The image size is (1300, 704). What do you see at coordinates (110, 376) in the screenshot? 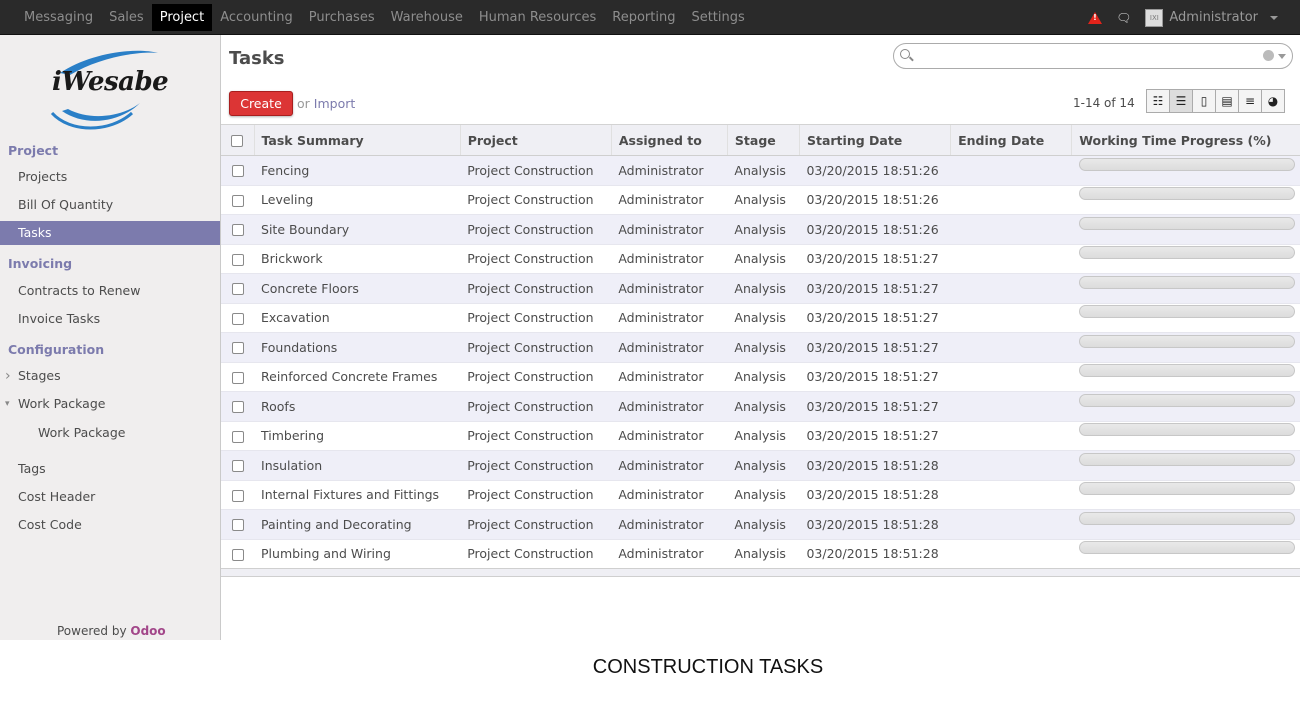
I see `sidebar-item-stages: › Stages` at bounding box center [110, 376].